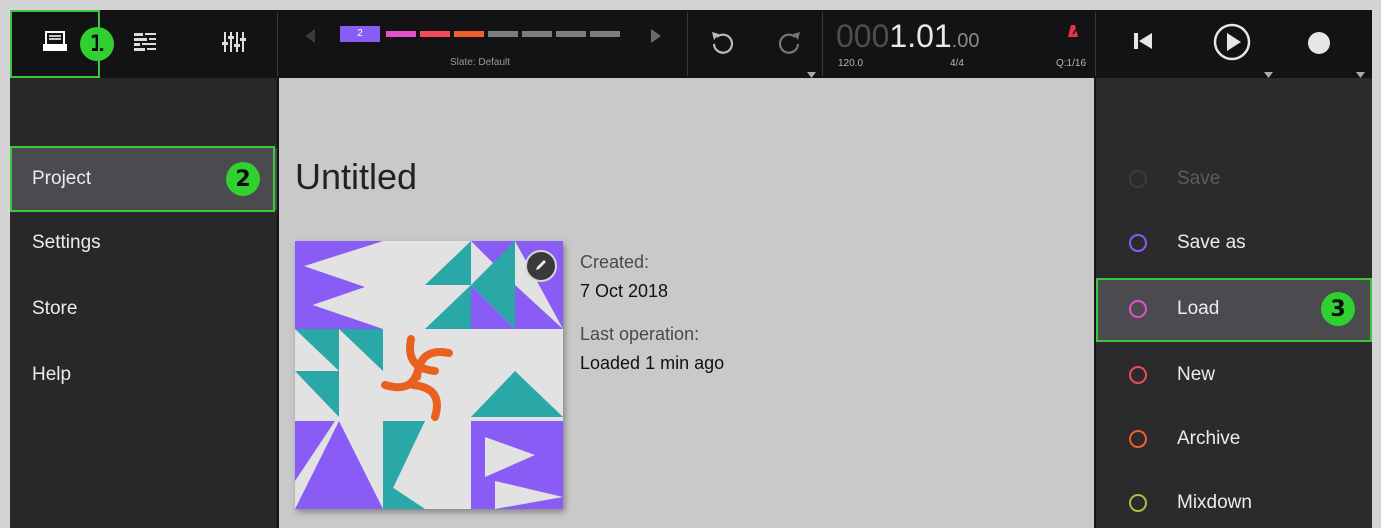 This screenshot has width=1381, height=528. I want to click on artwork-pattern, so click(429, 375).